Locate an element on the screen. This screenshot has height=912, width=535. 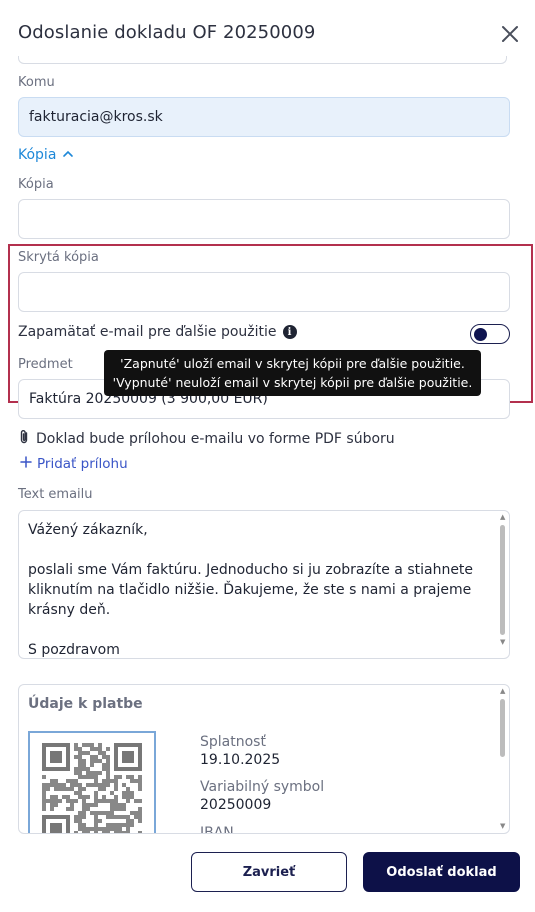
add-attachment-link: Pridať prílohu is located at coordinates (74, 464).